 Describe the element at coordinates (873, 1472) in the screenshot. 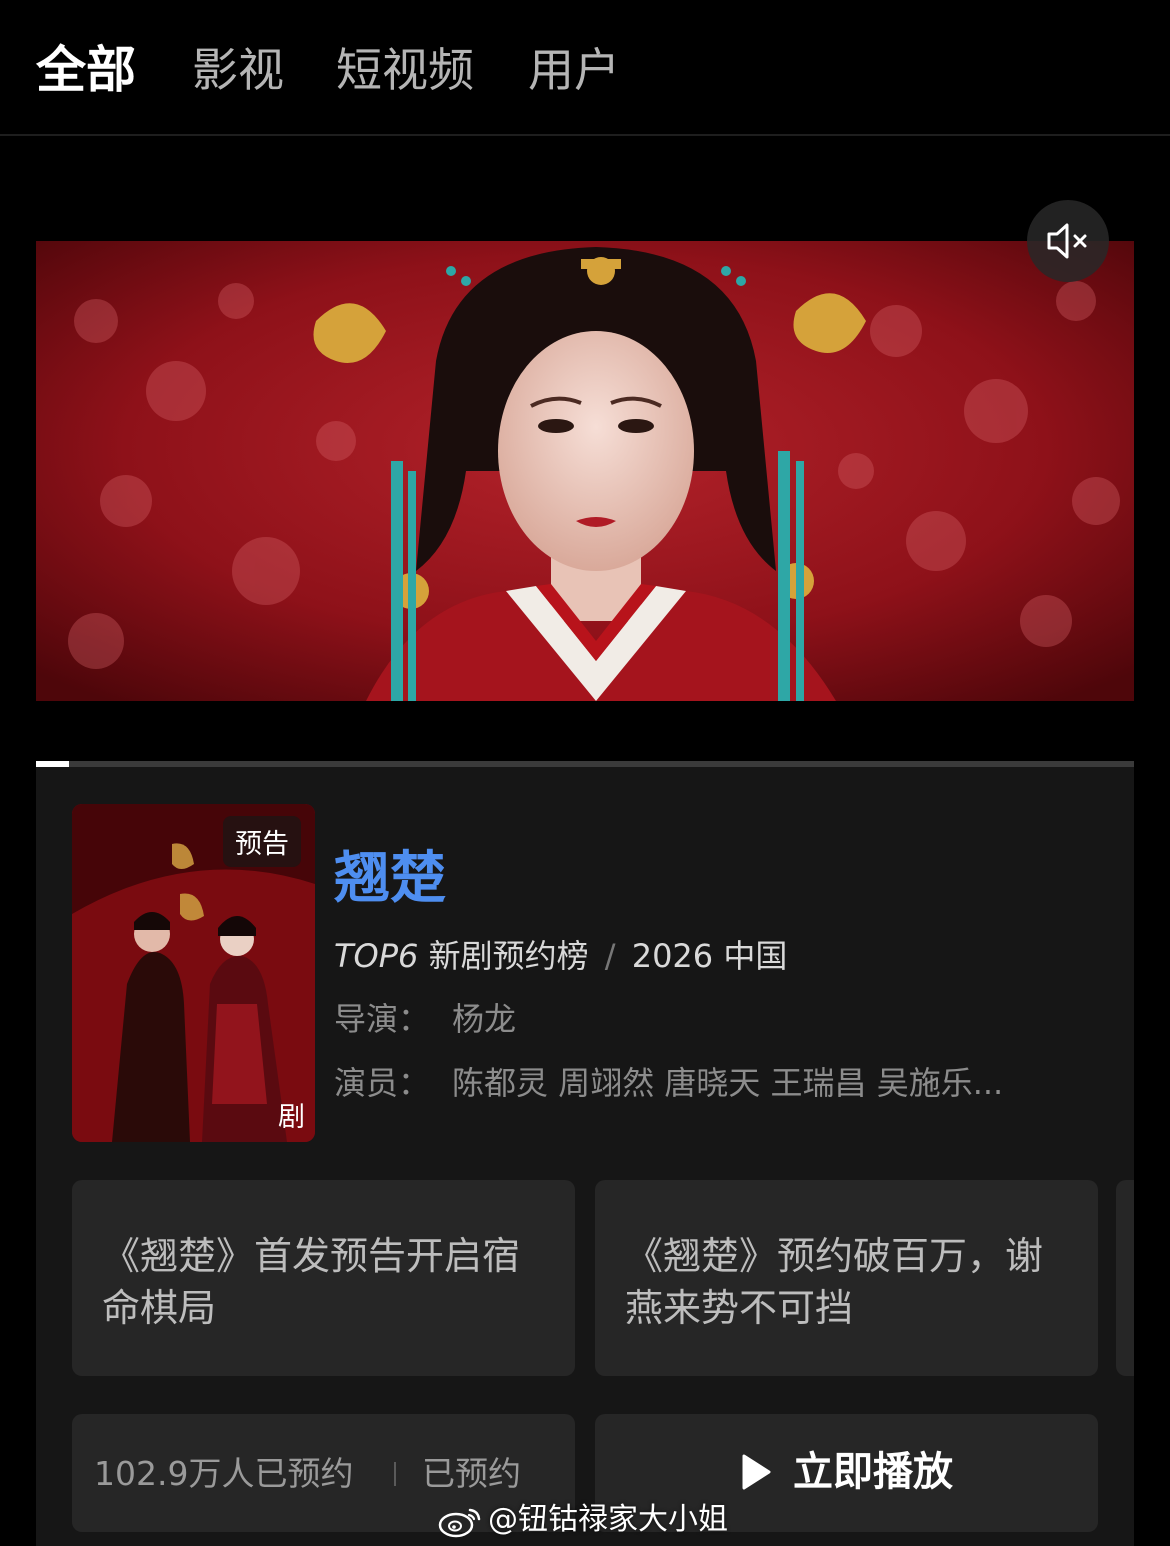

I see `play-now-label: 立即播放` at that location.